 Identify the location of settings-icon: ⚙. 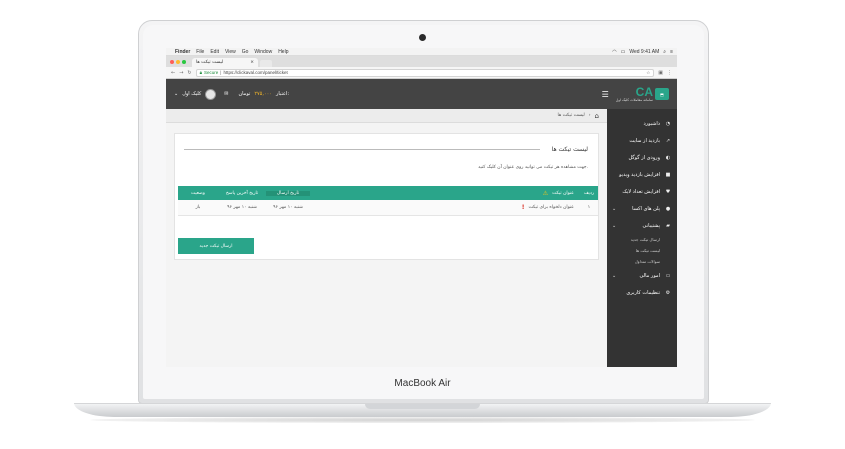
(668, 292).